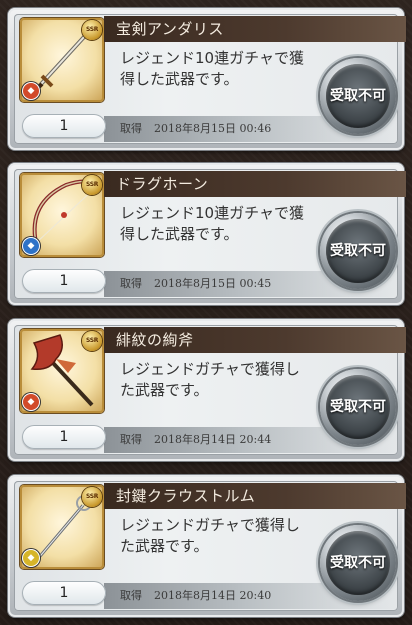 The width and height of the screenshot is (412, 625). I want to click on obtained-info: 取得 2018年8月15日 00:46, so click(195, 129).